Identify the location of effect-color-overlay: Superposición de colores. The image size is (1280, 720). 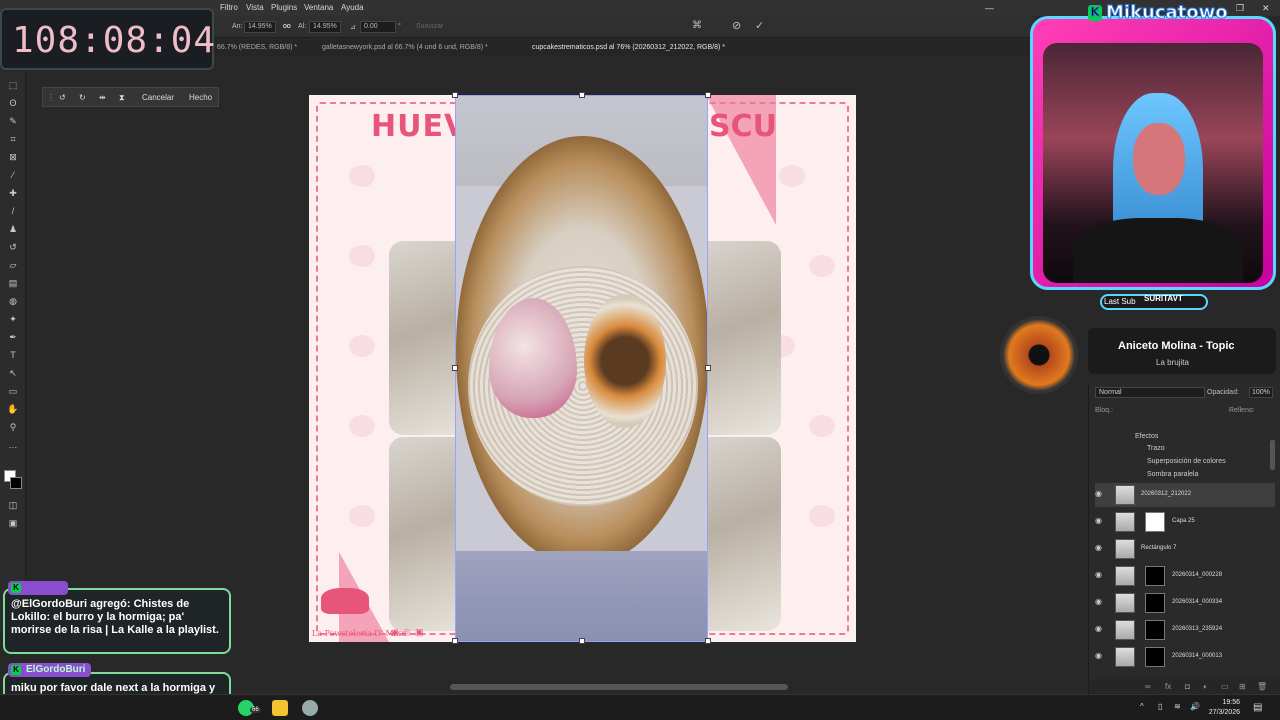
(1186, 461).